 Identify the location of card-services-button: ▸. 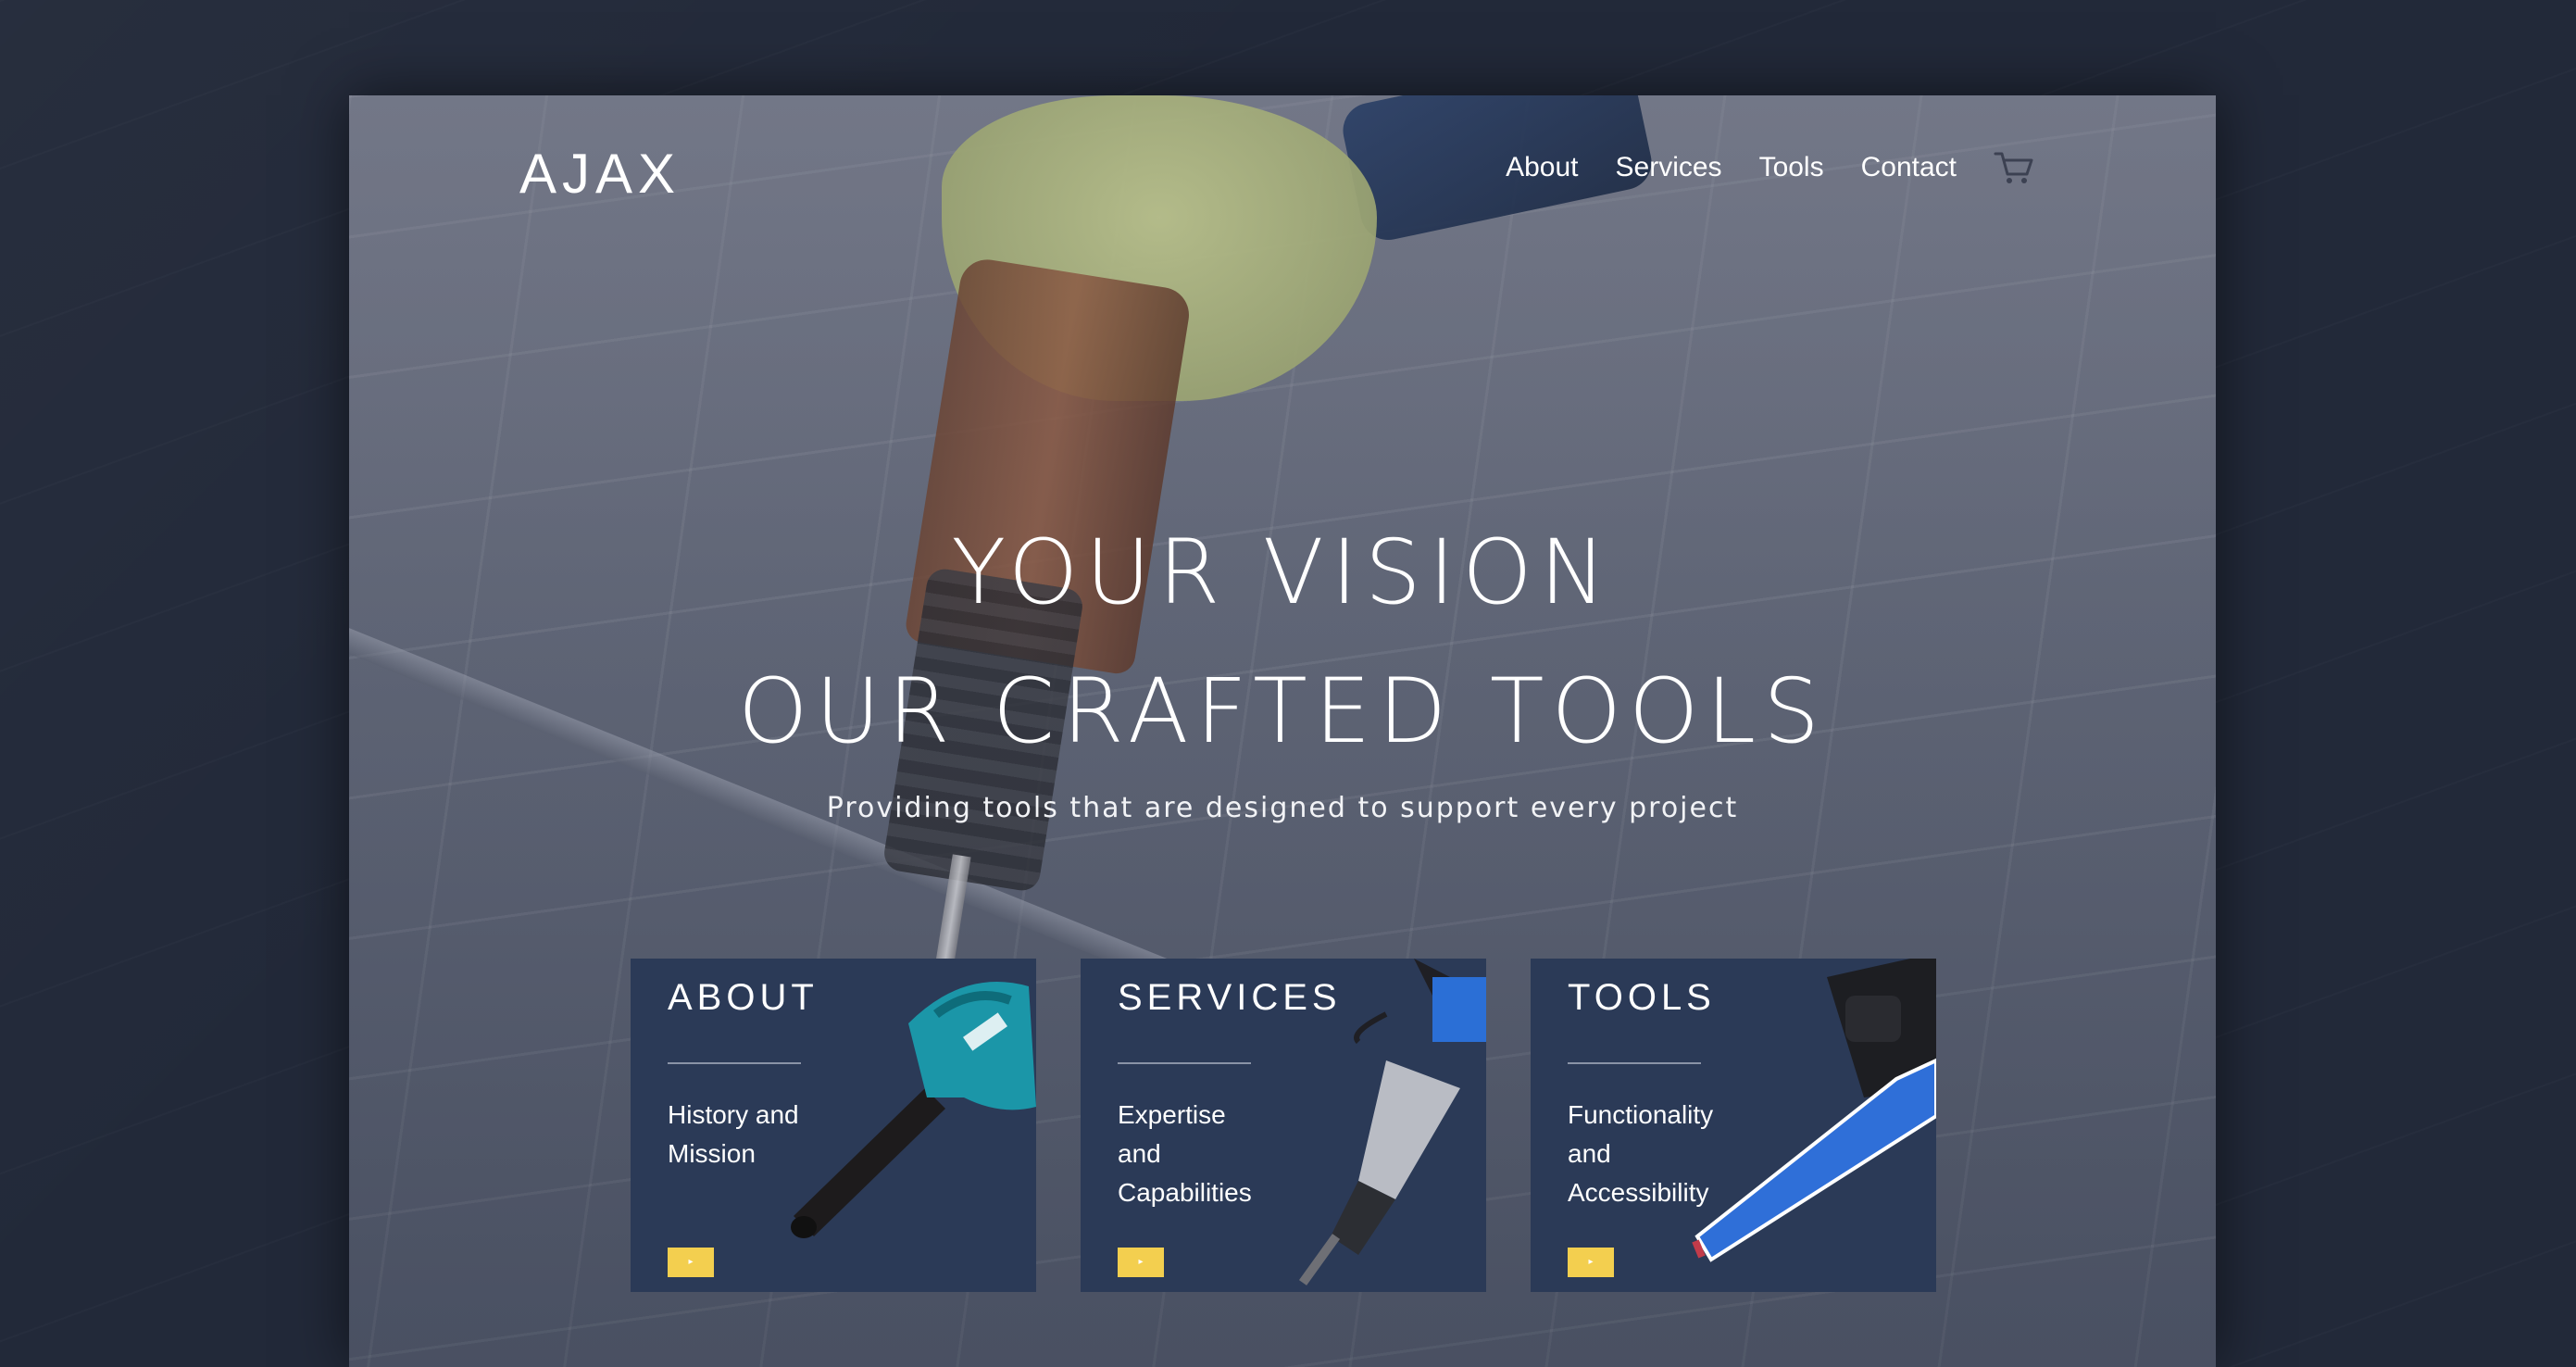
(1141, 1262).